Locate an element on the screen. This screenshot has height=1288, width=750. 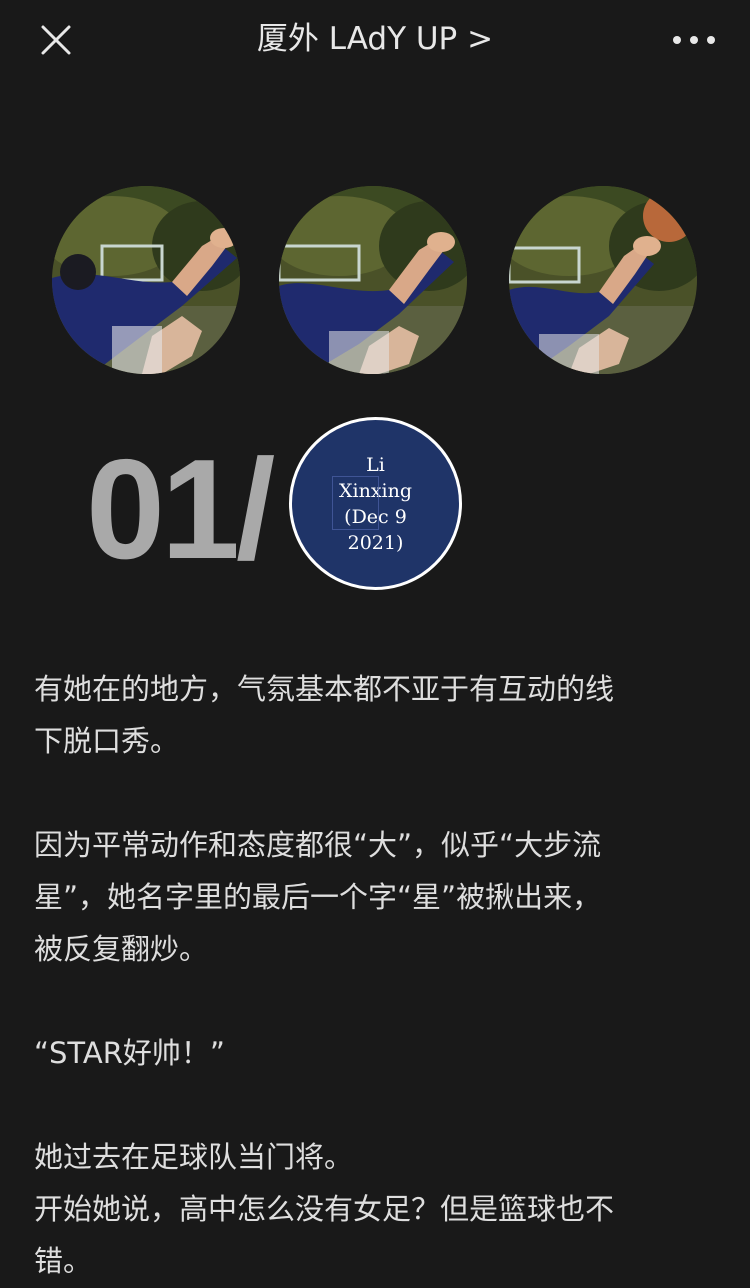
top-bar: 厦外 LAdY UP > is located at coordinates (375, 40).